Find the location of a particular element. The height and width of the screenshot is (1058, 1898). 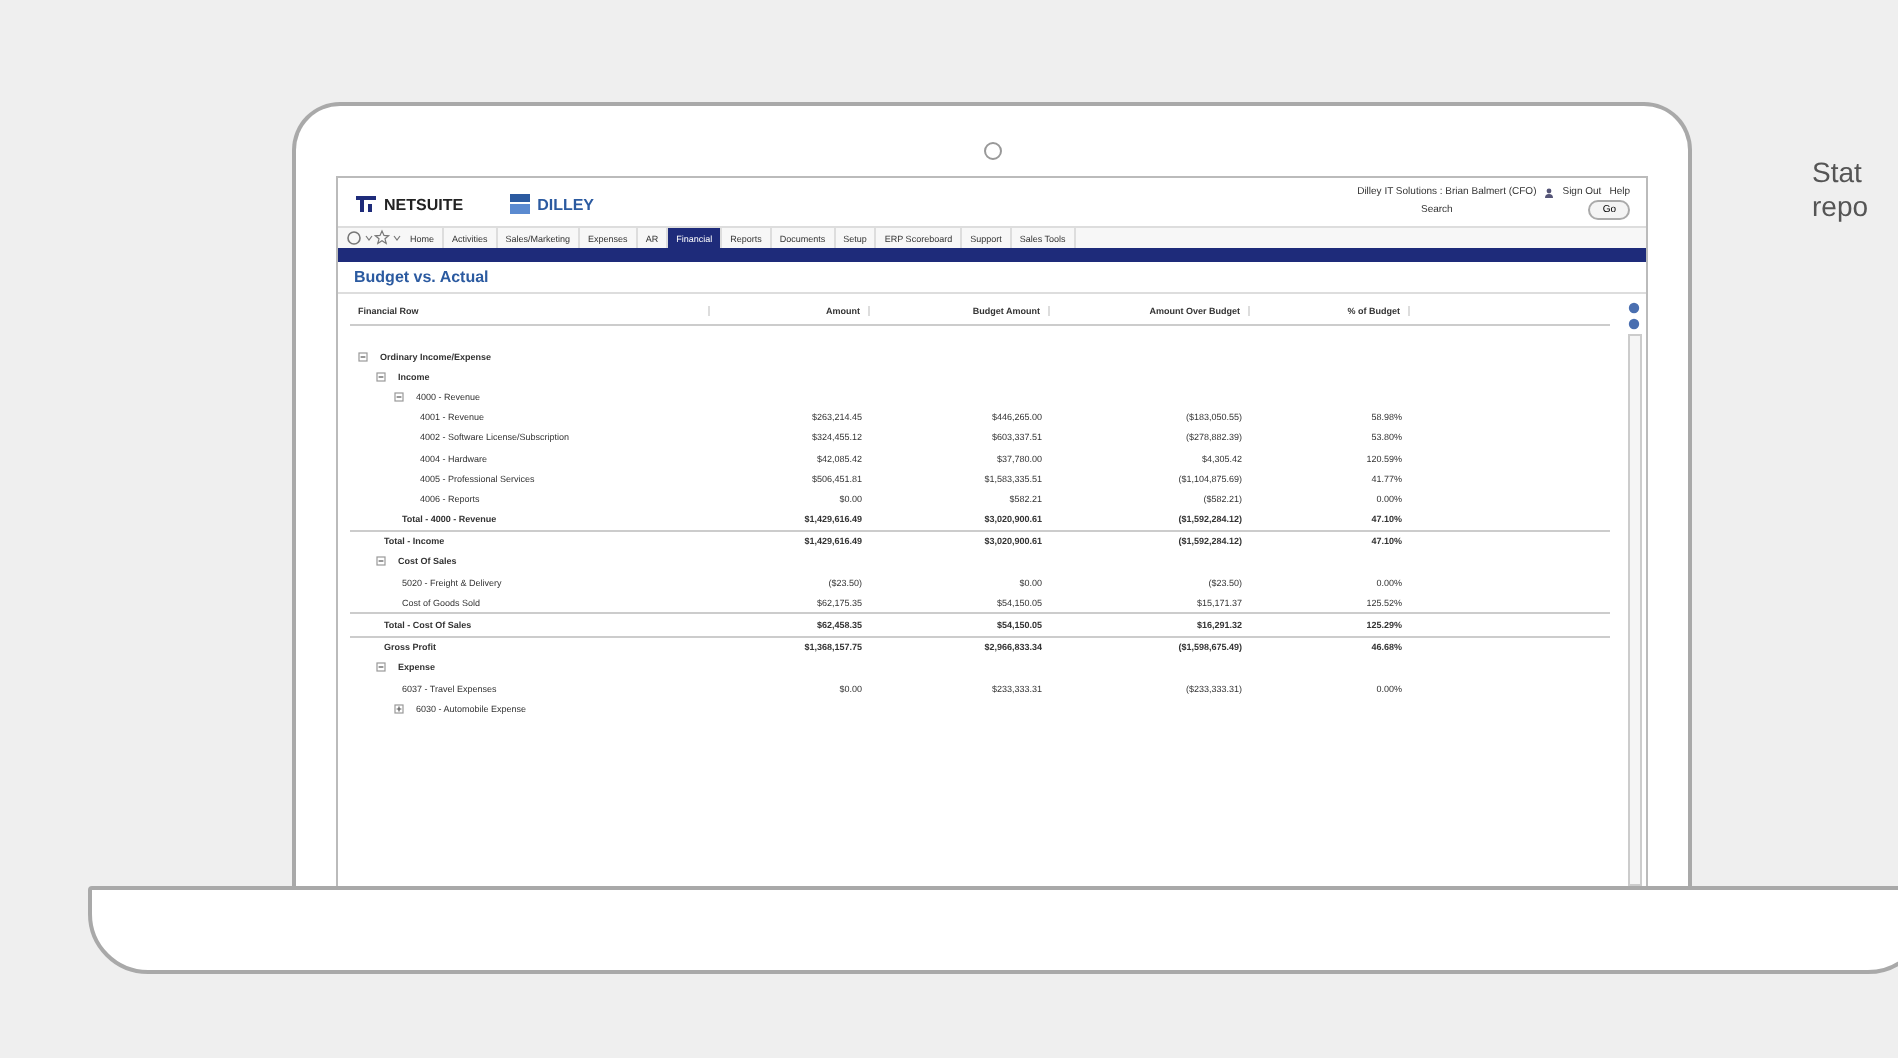

partner-logo: DILLEY is located at coordinates (551, 204).